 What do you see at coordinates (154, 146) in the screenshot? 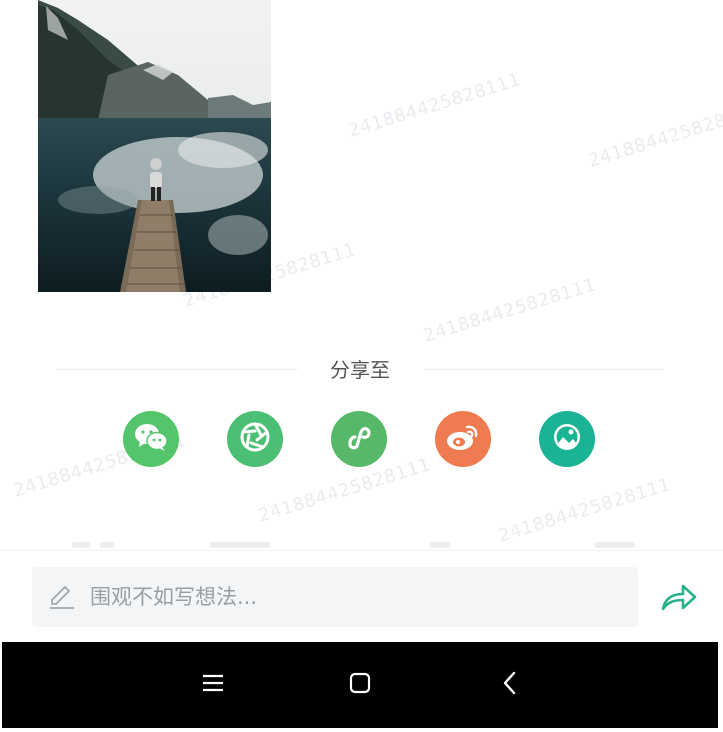
I see `post-image` at bounding box center [154, 146].